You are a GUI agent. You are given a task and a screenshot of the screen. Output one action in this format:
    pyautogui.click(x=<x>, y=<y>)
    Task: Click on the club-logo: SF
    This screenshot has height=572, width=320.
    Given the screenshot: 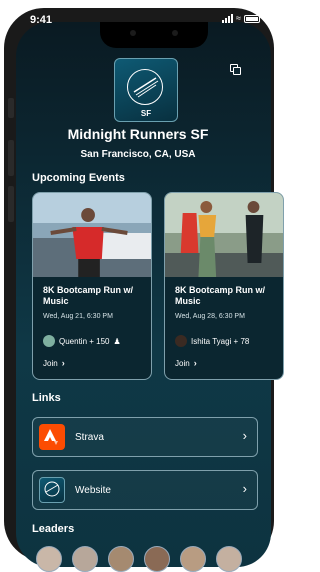 What is the action you would take?
    pyautogui.click(x=146, y=90)
    